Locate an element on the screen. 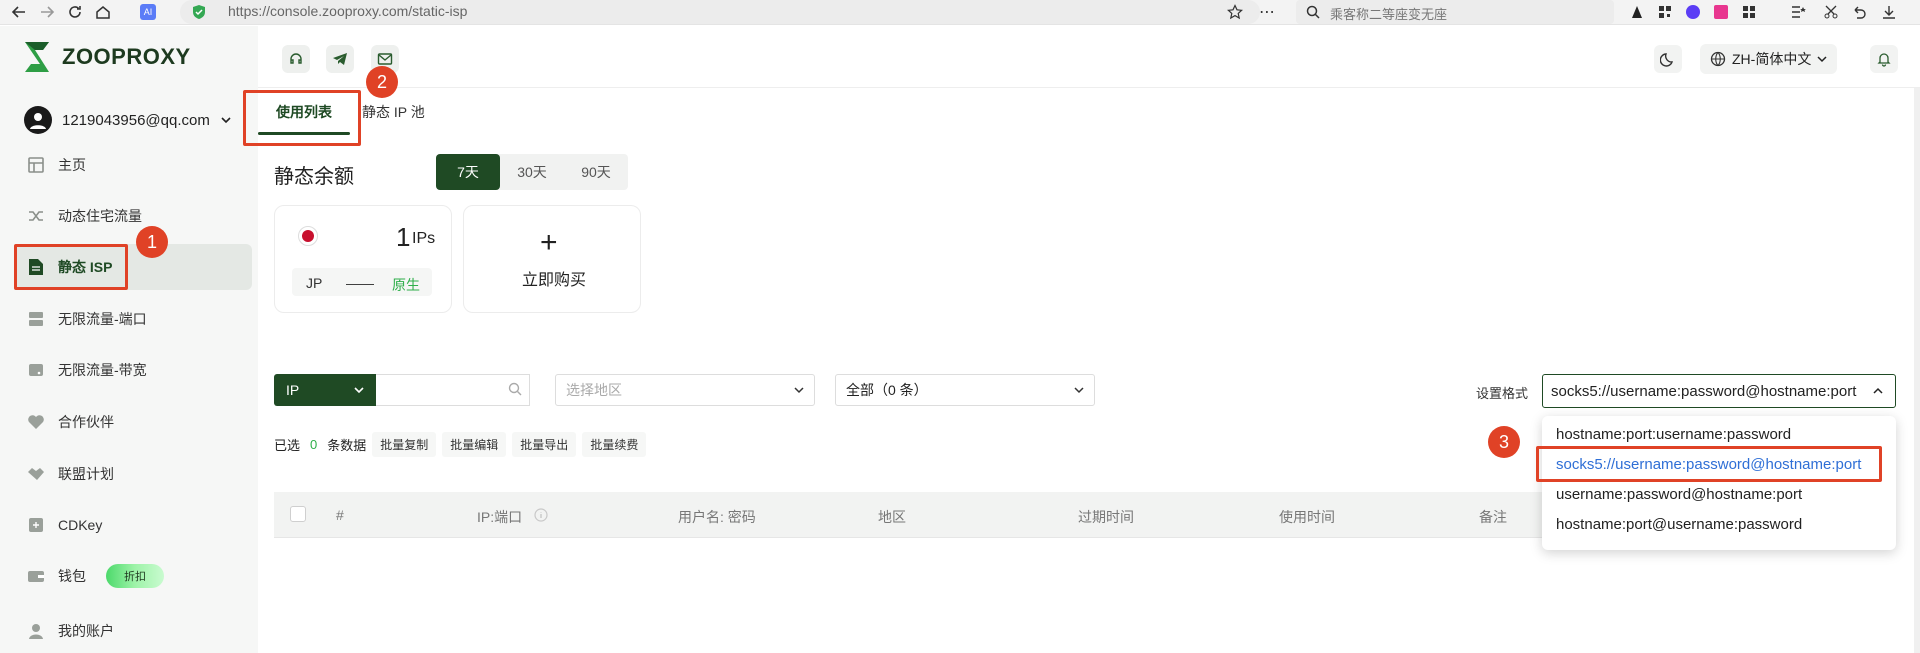  batch-renew-button: 批量续费 is located at coordinates (614, 444).